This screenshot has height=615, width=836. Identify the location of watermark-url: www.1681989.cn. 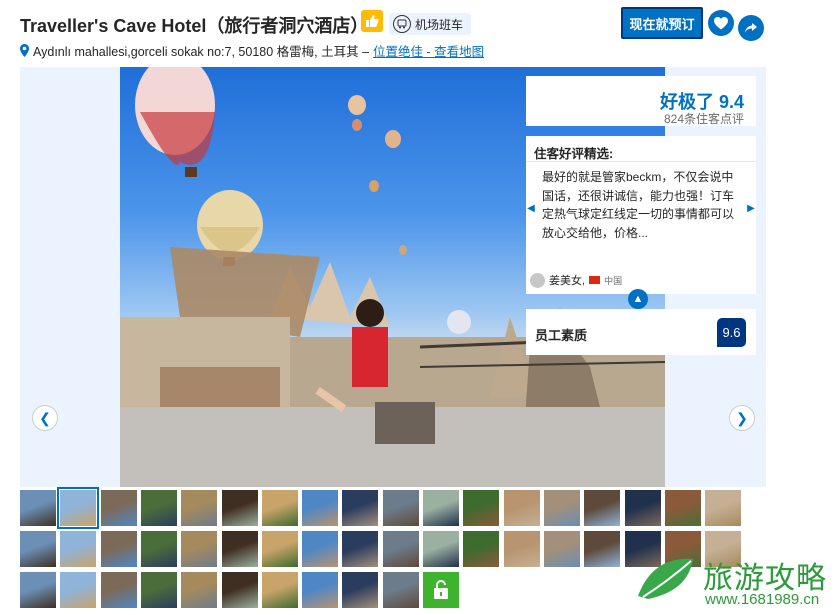
(762, 599).